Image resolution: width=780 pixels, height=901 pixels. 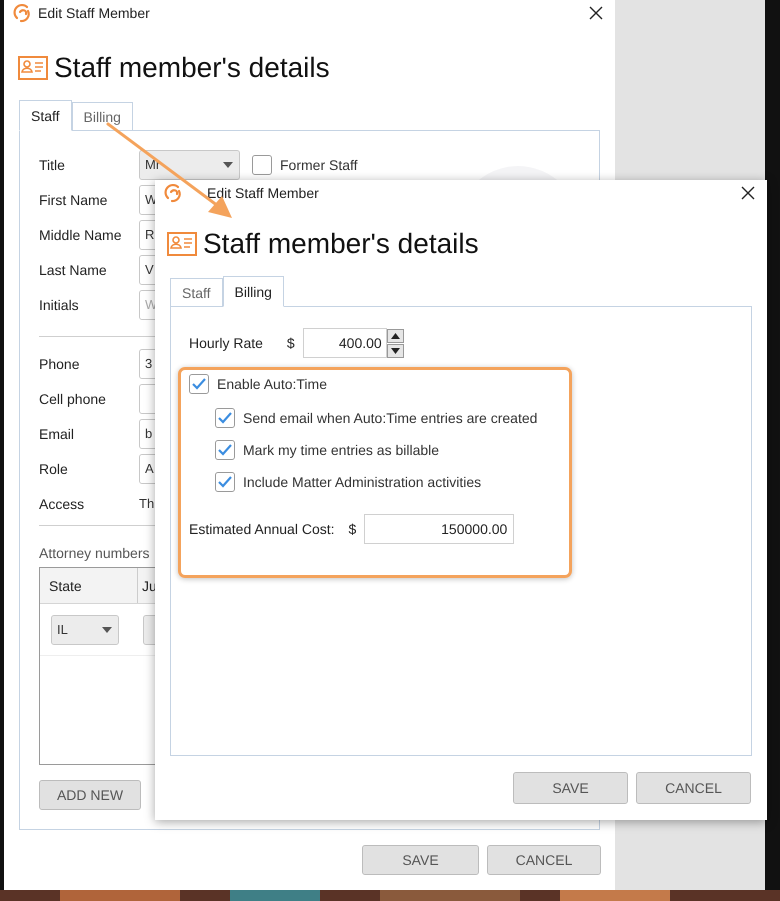 I want to click on field-label: Hourly Rate, so click(x=226, y=343).